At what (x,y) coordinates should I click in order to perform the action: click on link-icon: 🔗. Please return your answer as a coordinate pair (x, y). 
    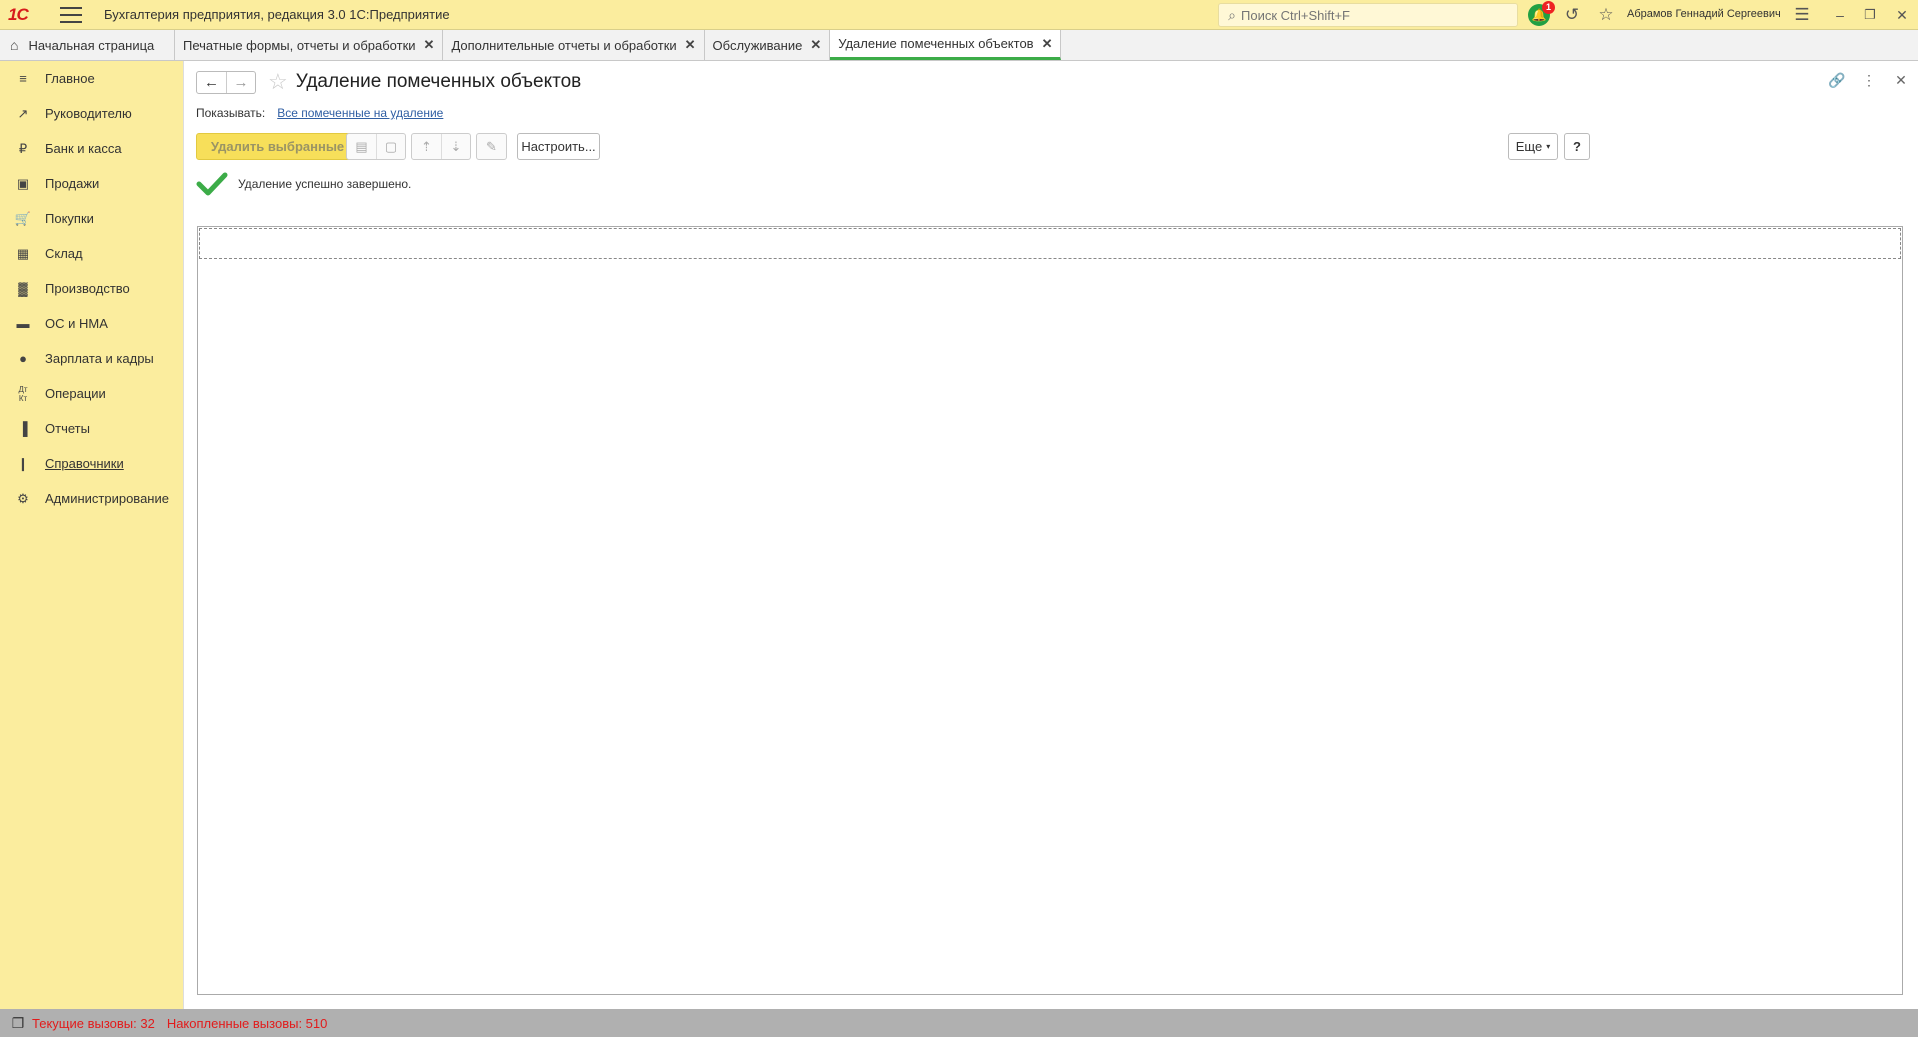
    Looking at the image, I should click on (1837, 80).